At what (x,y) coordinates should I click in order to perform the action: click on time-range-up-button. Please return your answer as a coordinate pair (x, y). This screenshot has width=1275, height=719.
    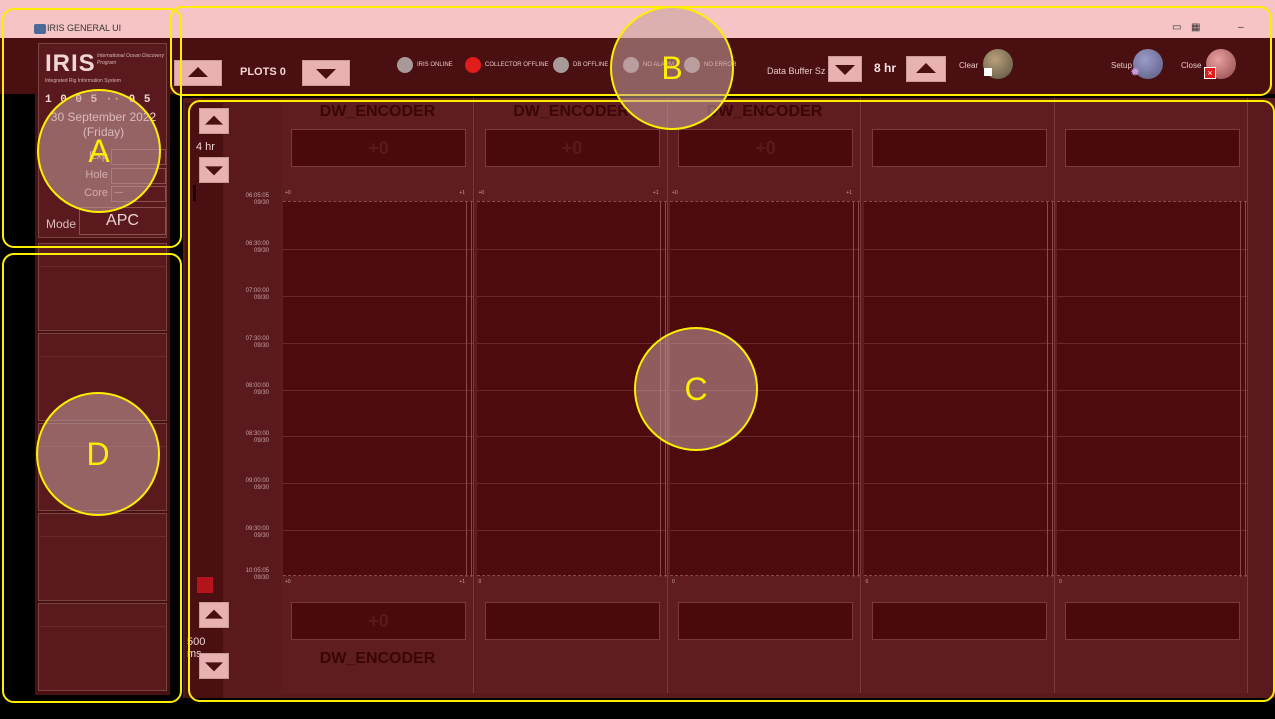
    Looking at the image, I should click on (214, 121).